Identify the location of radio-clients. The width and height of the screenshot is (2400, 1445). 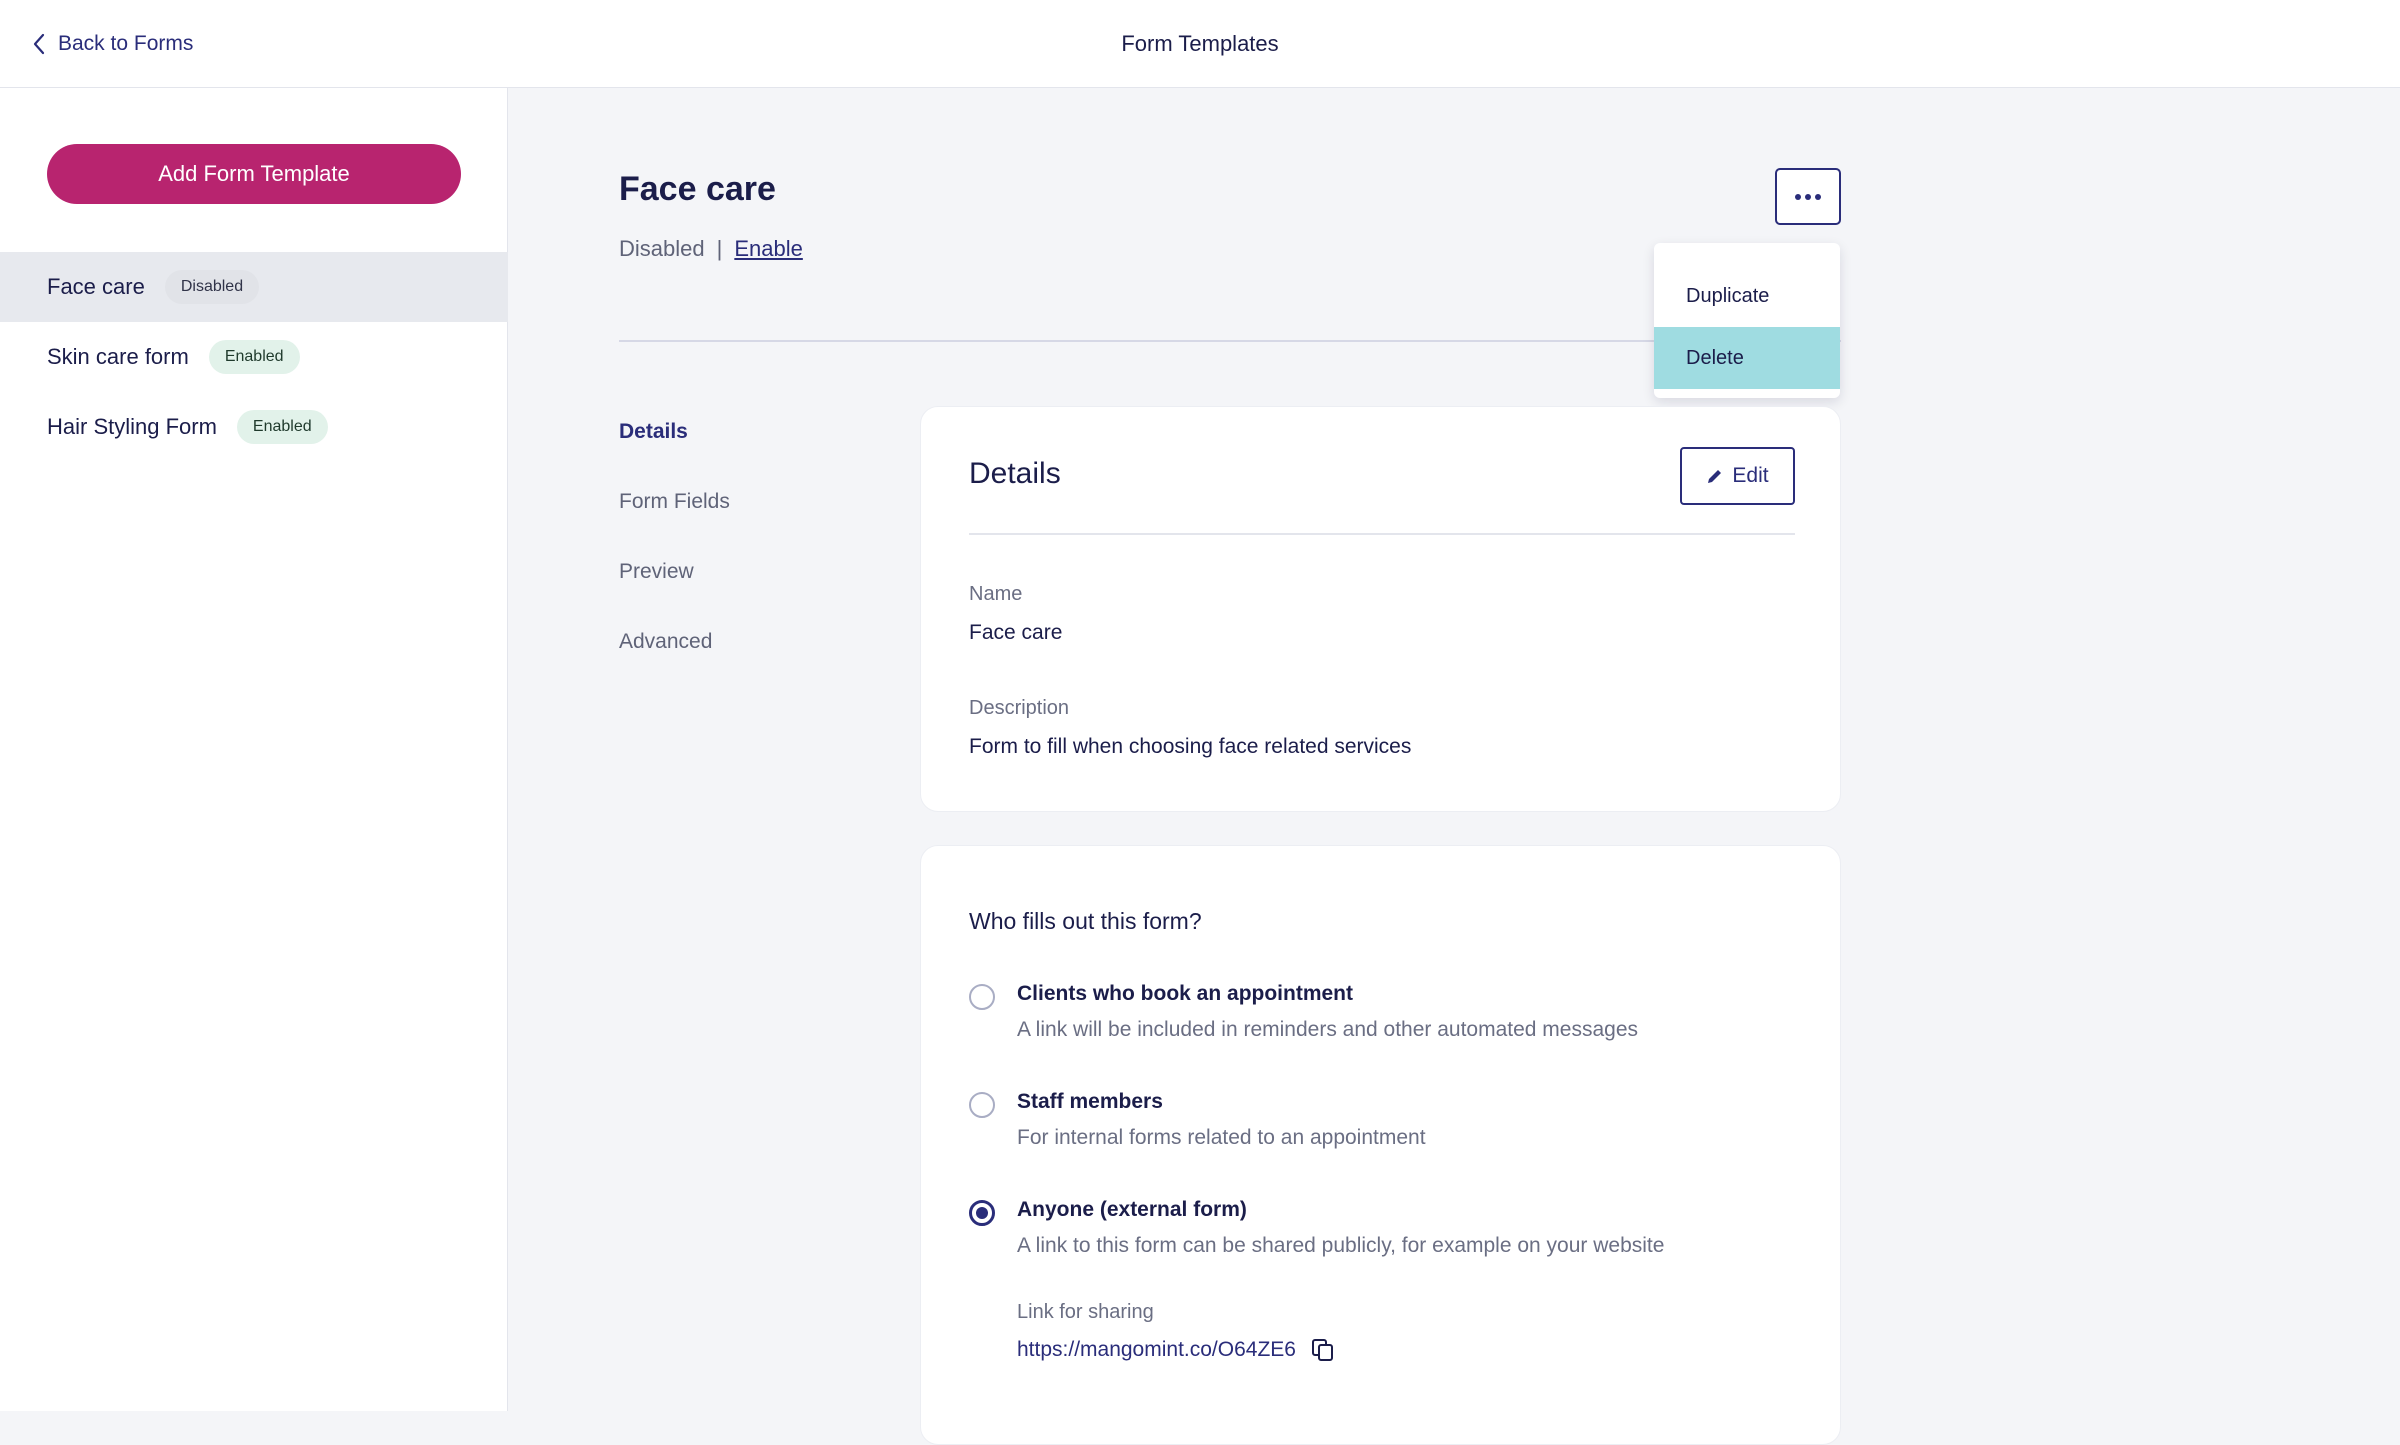
(982, 997).